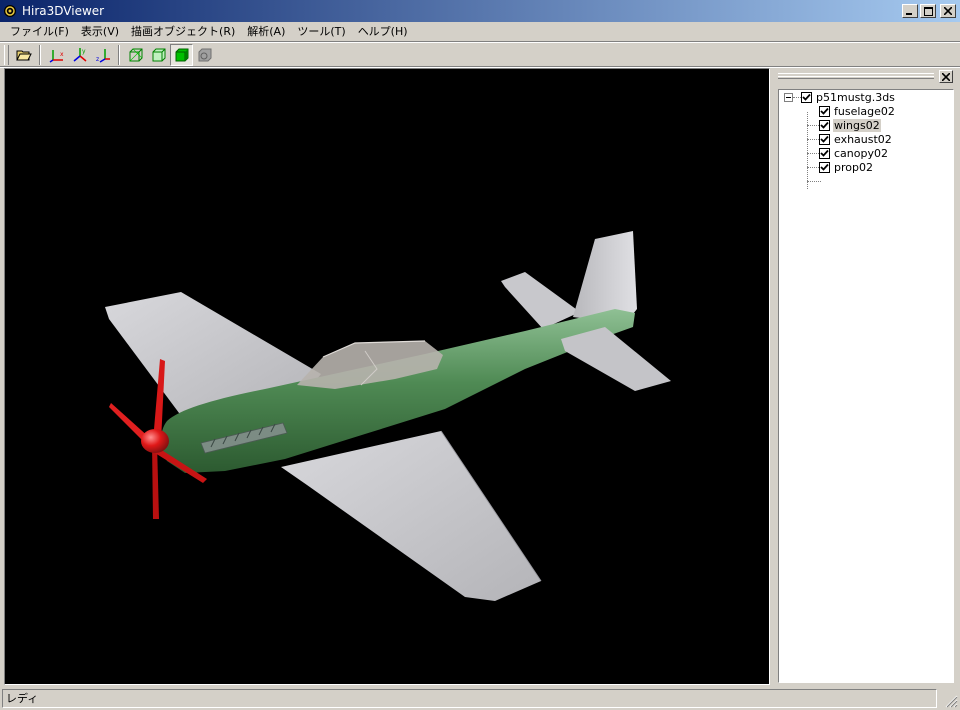 Image resolution: width=960 pixels, height=710 pixels. What do you see at coordinates (411, 516) in the screenshot?
I see `right-wing` at bounding box center [411, 516].